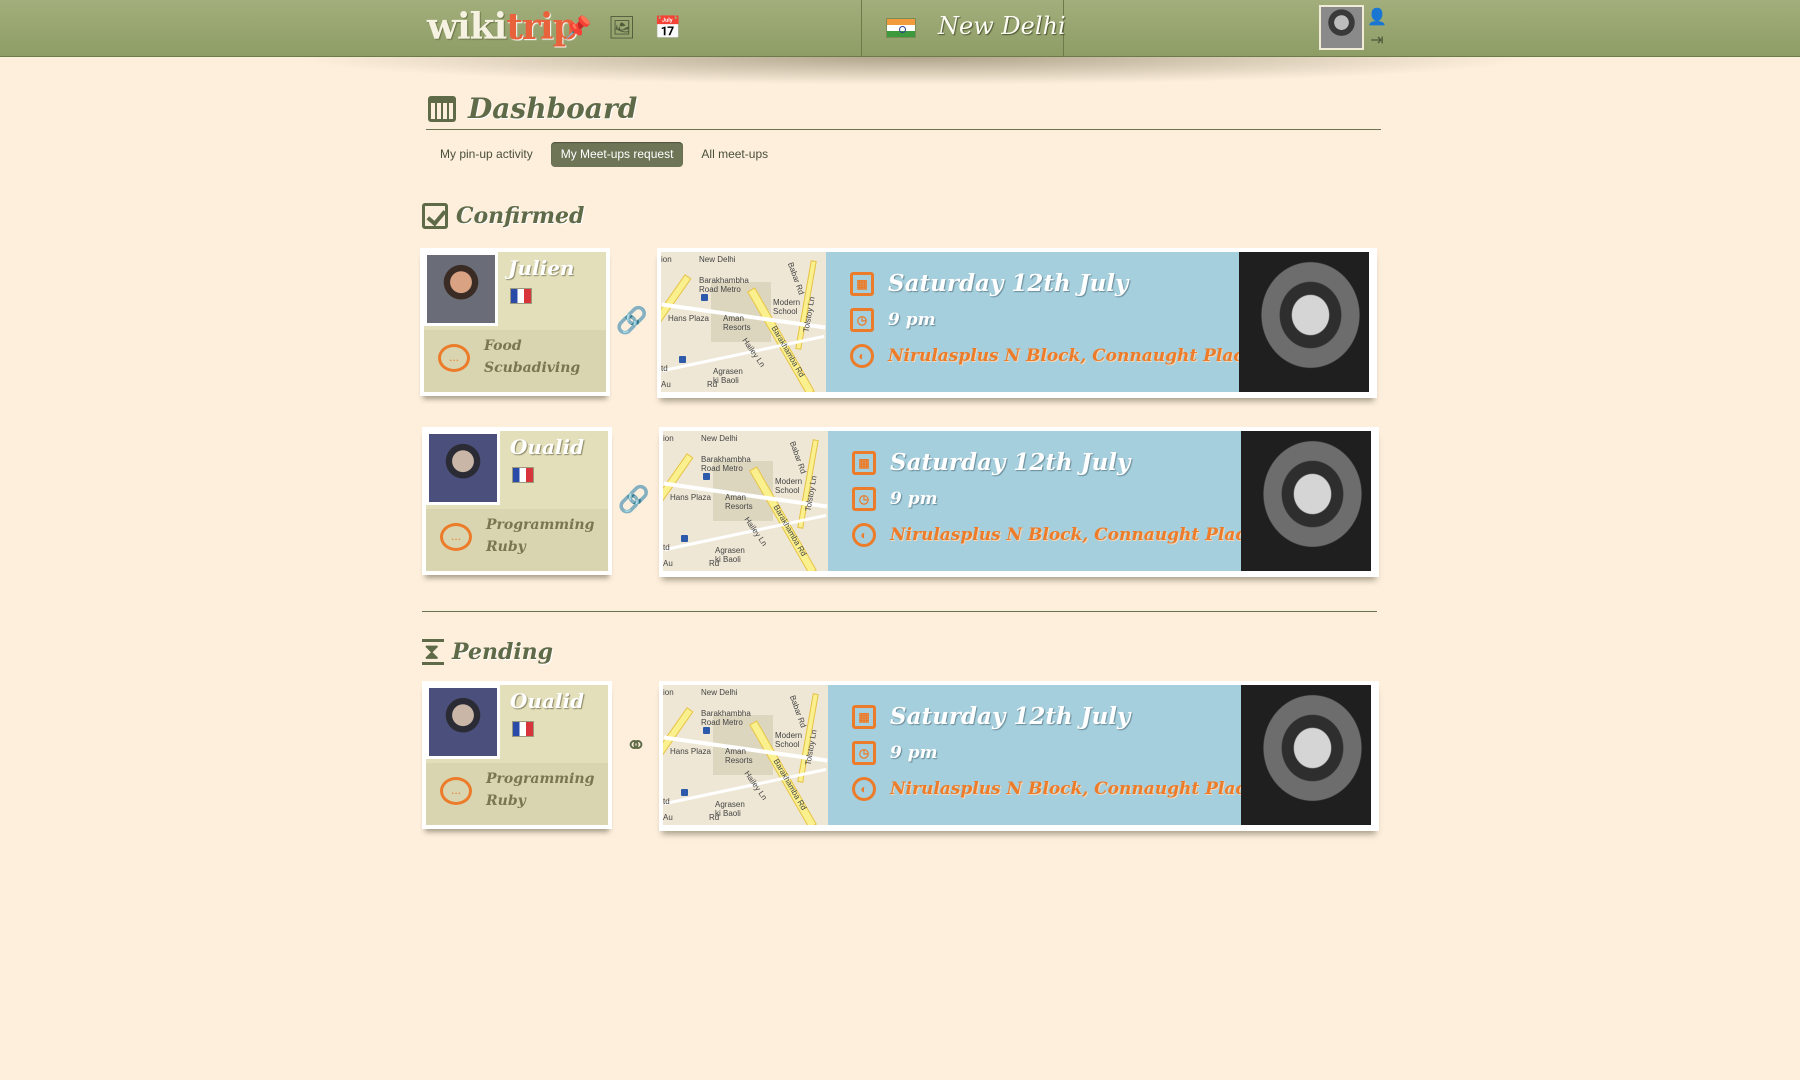  What do you see at coordinates (503, 216) in the screenshot?
I see `confirmed-heading: Confirmed` at bounding box center [503, 216].